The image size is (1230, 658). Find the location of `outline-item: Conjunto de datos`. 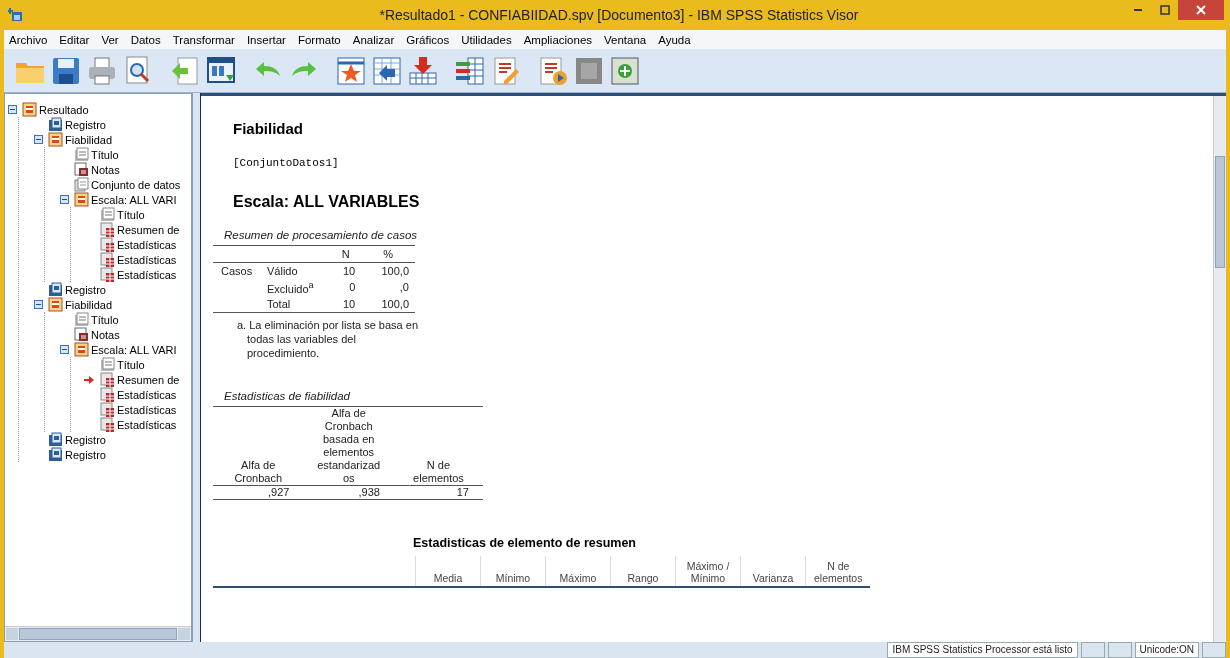

outline-item: Conjunto de datos is located at coordinates (136, 184).